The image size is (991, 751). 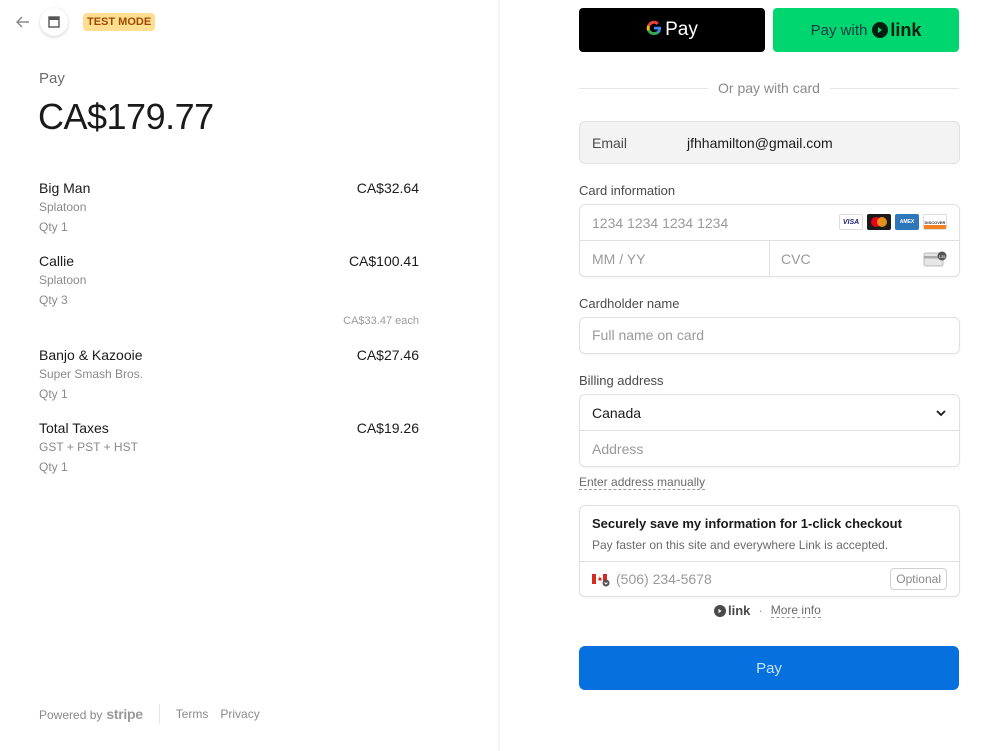 What do you see at coordinates (769, 668) in the screenshot?
I see `pay-button: Pay` at bounding box center [769, 668].